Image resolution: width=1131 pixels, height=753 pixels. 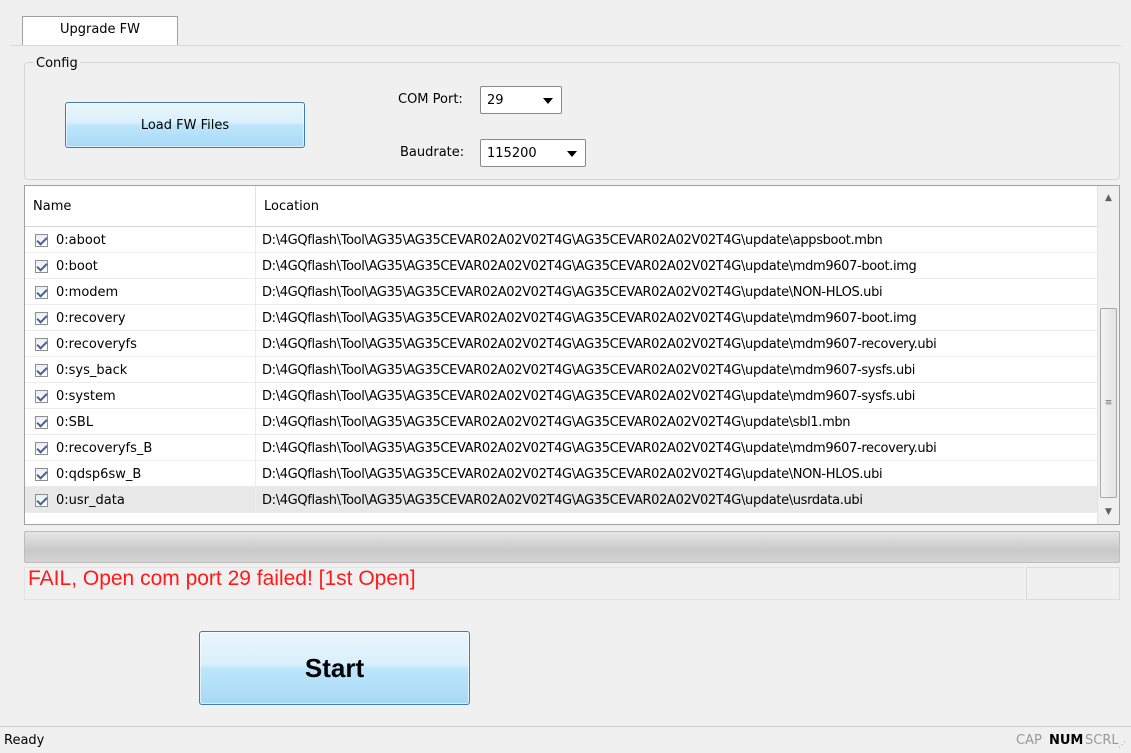 What do you see at coordinates (75, 422) in the screenshot?
I see `partition-name: 0:SBL` at bounding box center [75, 422].